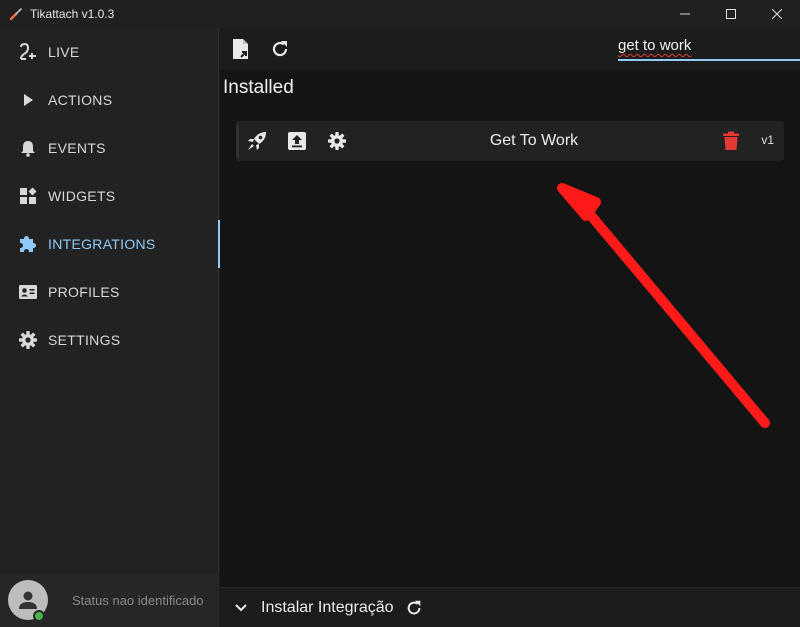 The image size is (800, 627). I want to click on sidebar-item-integrations: INTEGRATIONS, so click(110, 244).